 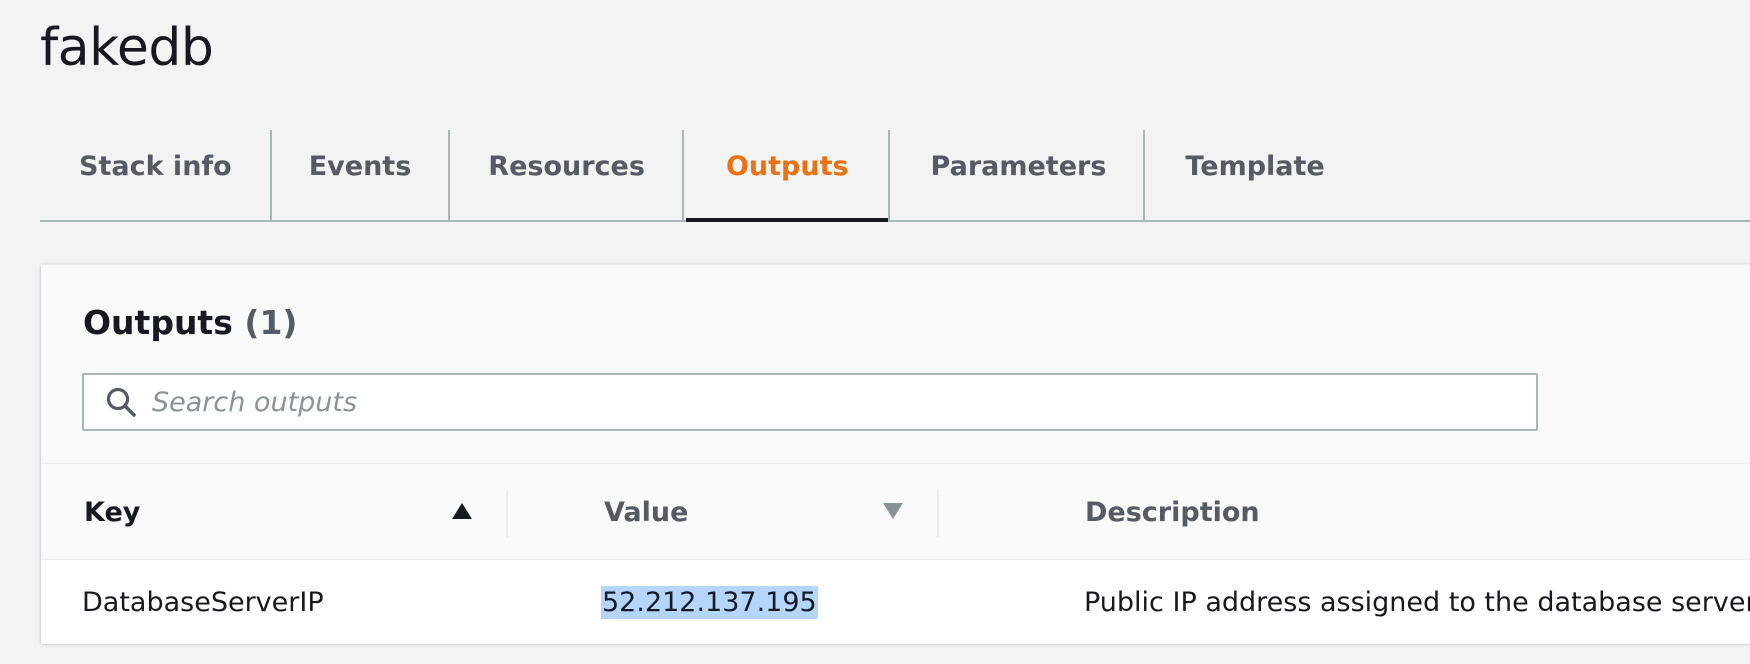 I want to click on column-header-description: Description, so click(x=1385, y=512).